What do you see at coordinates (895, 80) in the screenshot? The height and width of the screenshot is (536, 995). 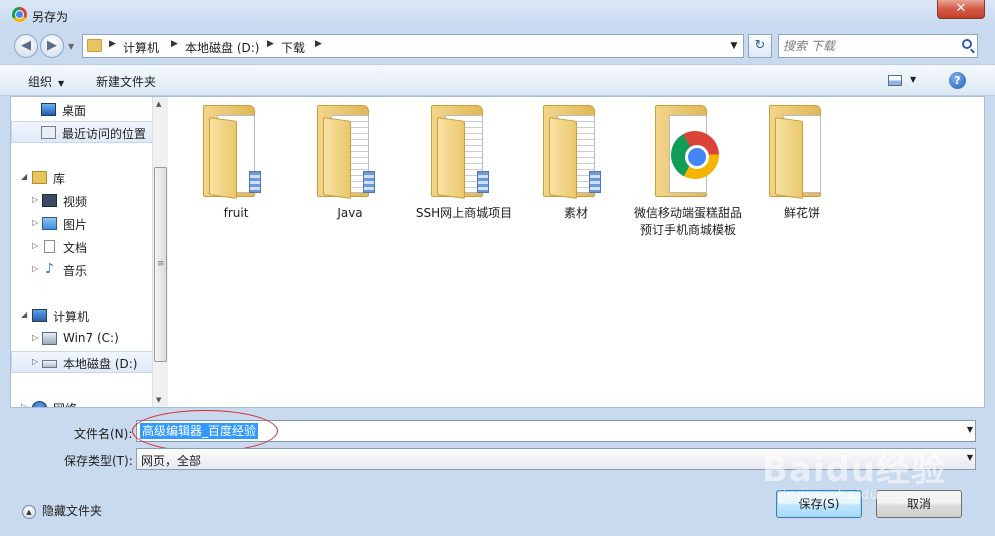 I see `change-view-icon` at bounding box center [895, 80].